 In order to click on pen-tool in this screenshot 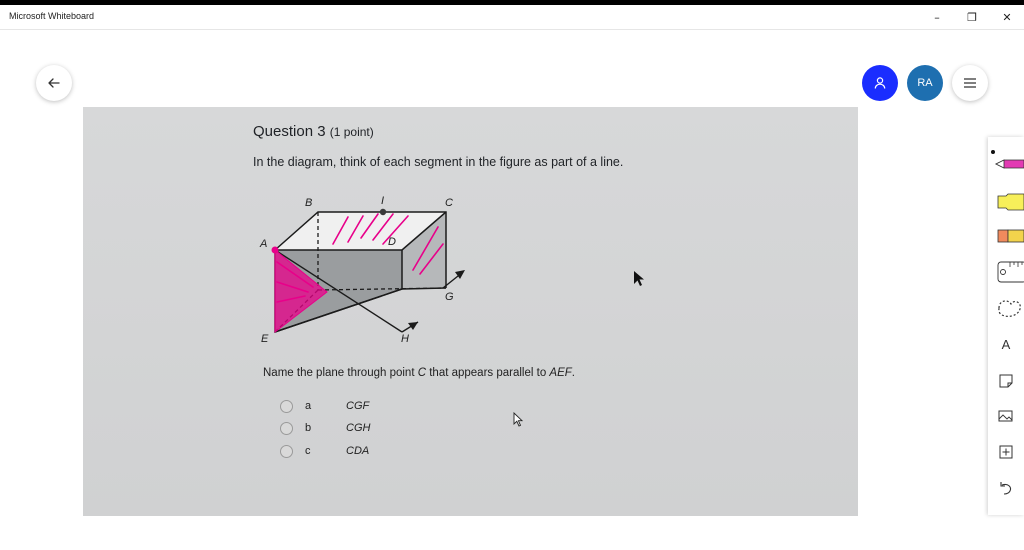, I will do `click(1006, 160)`.